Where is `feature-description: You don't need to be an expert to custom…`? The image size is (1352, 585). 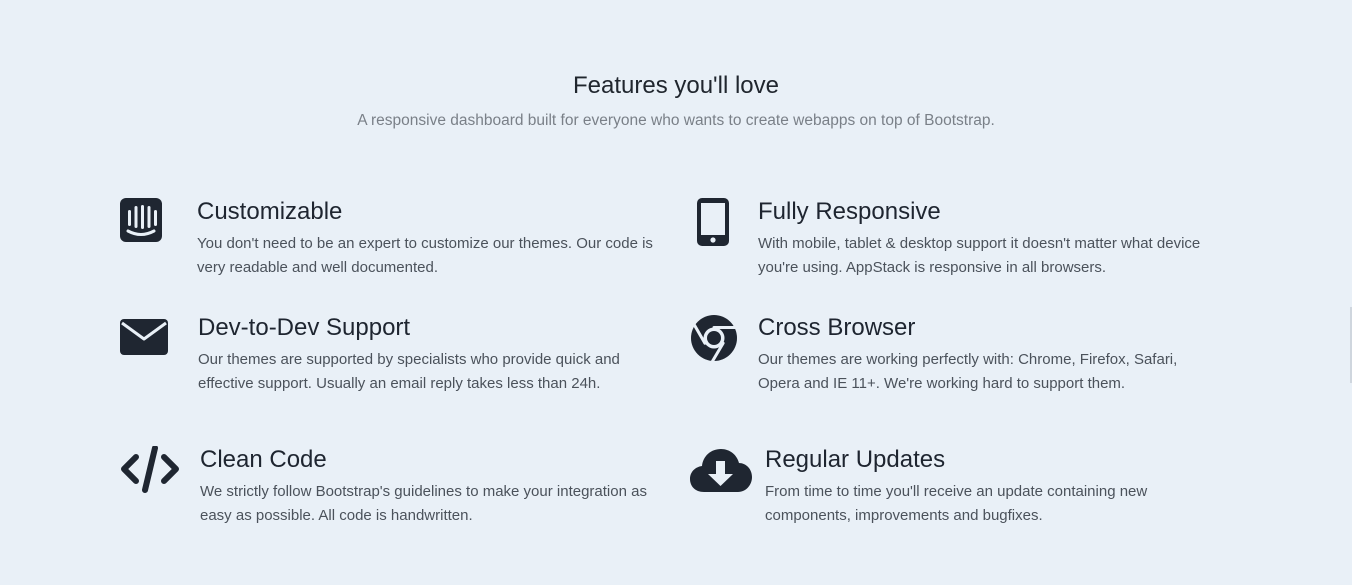 feature-description: You don't need to be an expert to custom… is located at coordinates (425, 255).